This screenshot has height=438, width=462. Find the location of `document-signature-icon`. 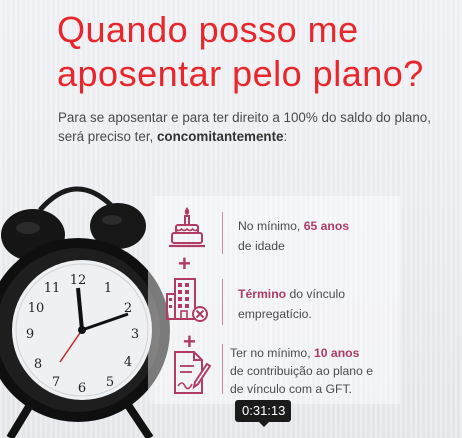

document-signature-icon is located at coordinates (193, 372).